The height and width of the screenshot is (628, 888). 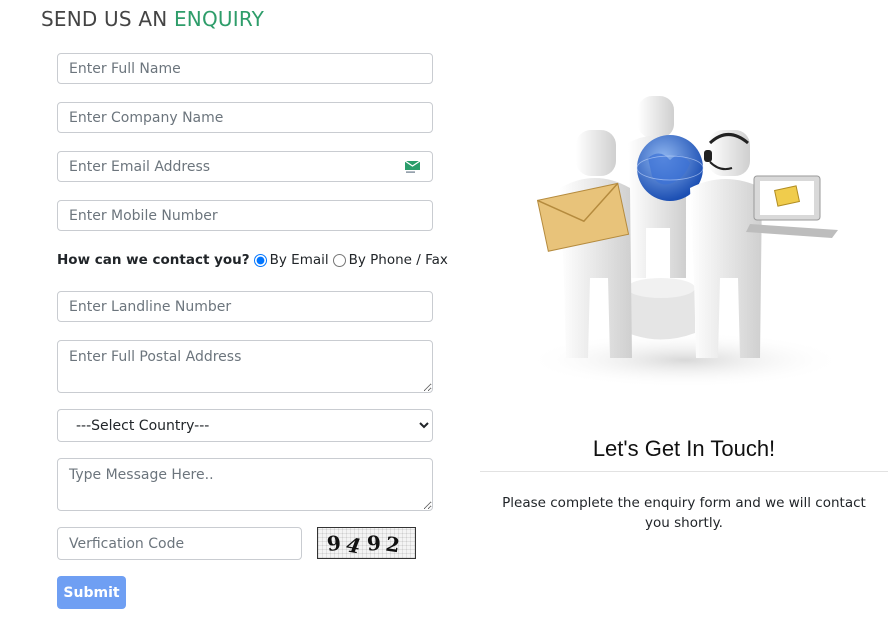 I want to click on email-icon, so click(x=412, y=166).